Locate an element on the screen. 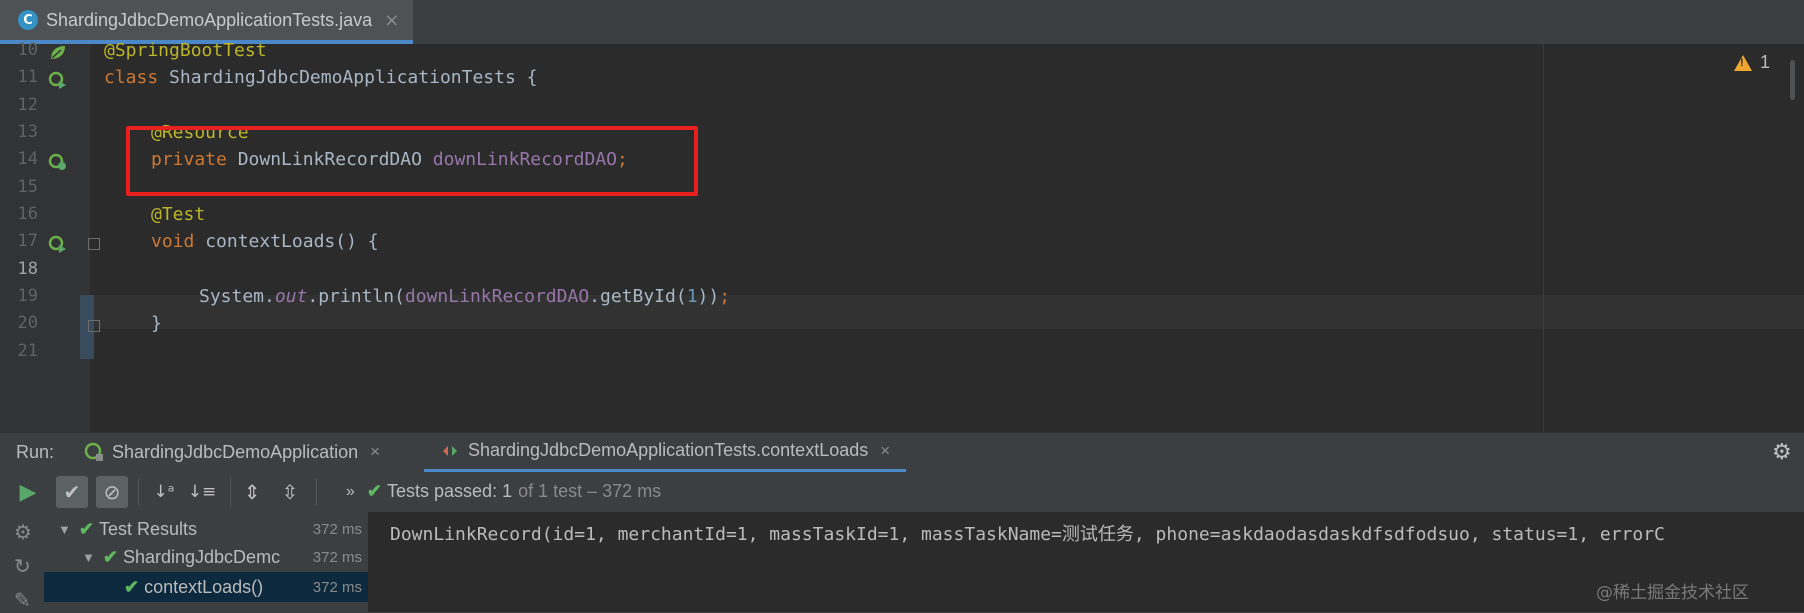 This screenshot has height=613, width=1804. line-number: 14 is located at coordinates (27, 159).